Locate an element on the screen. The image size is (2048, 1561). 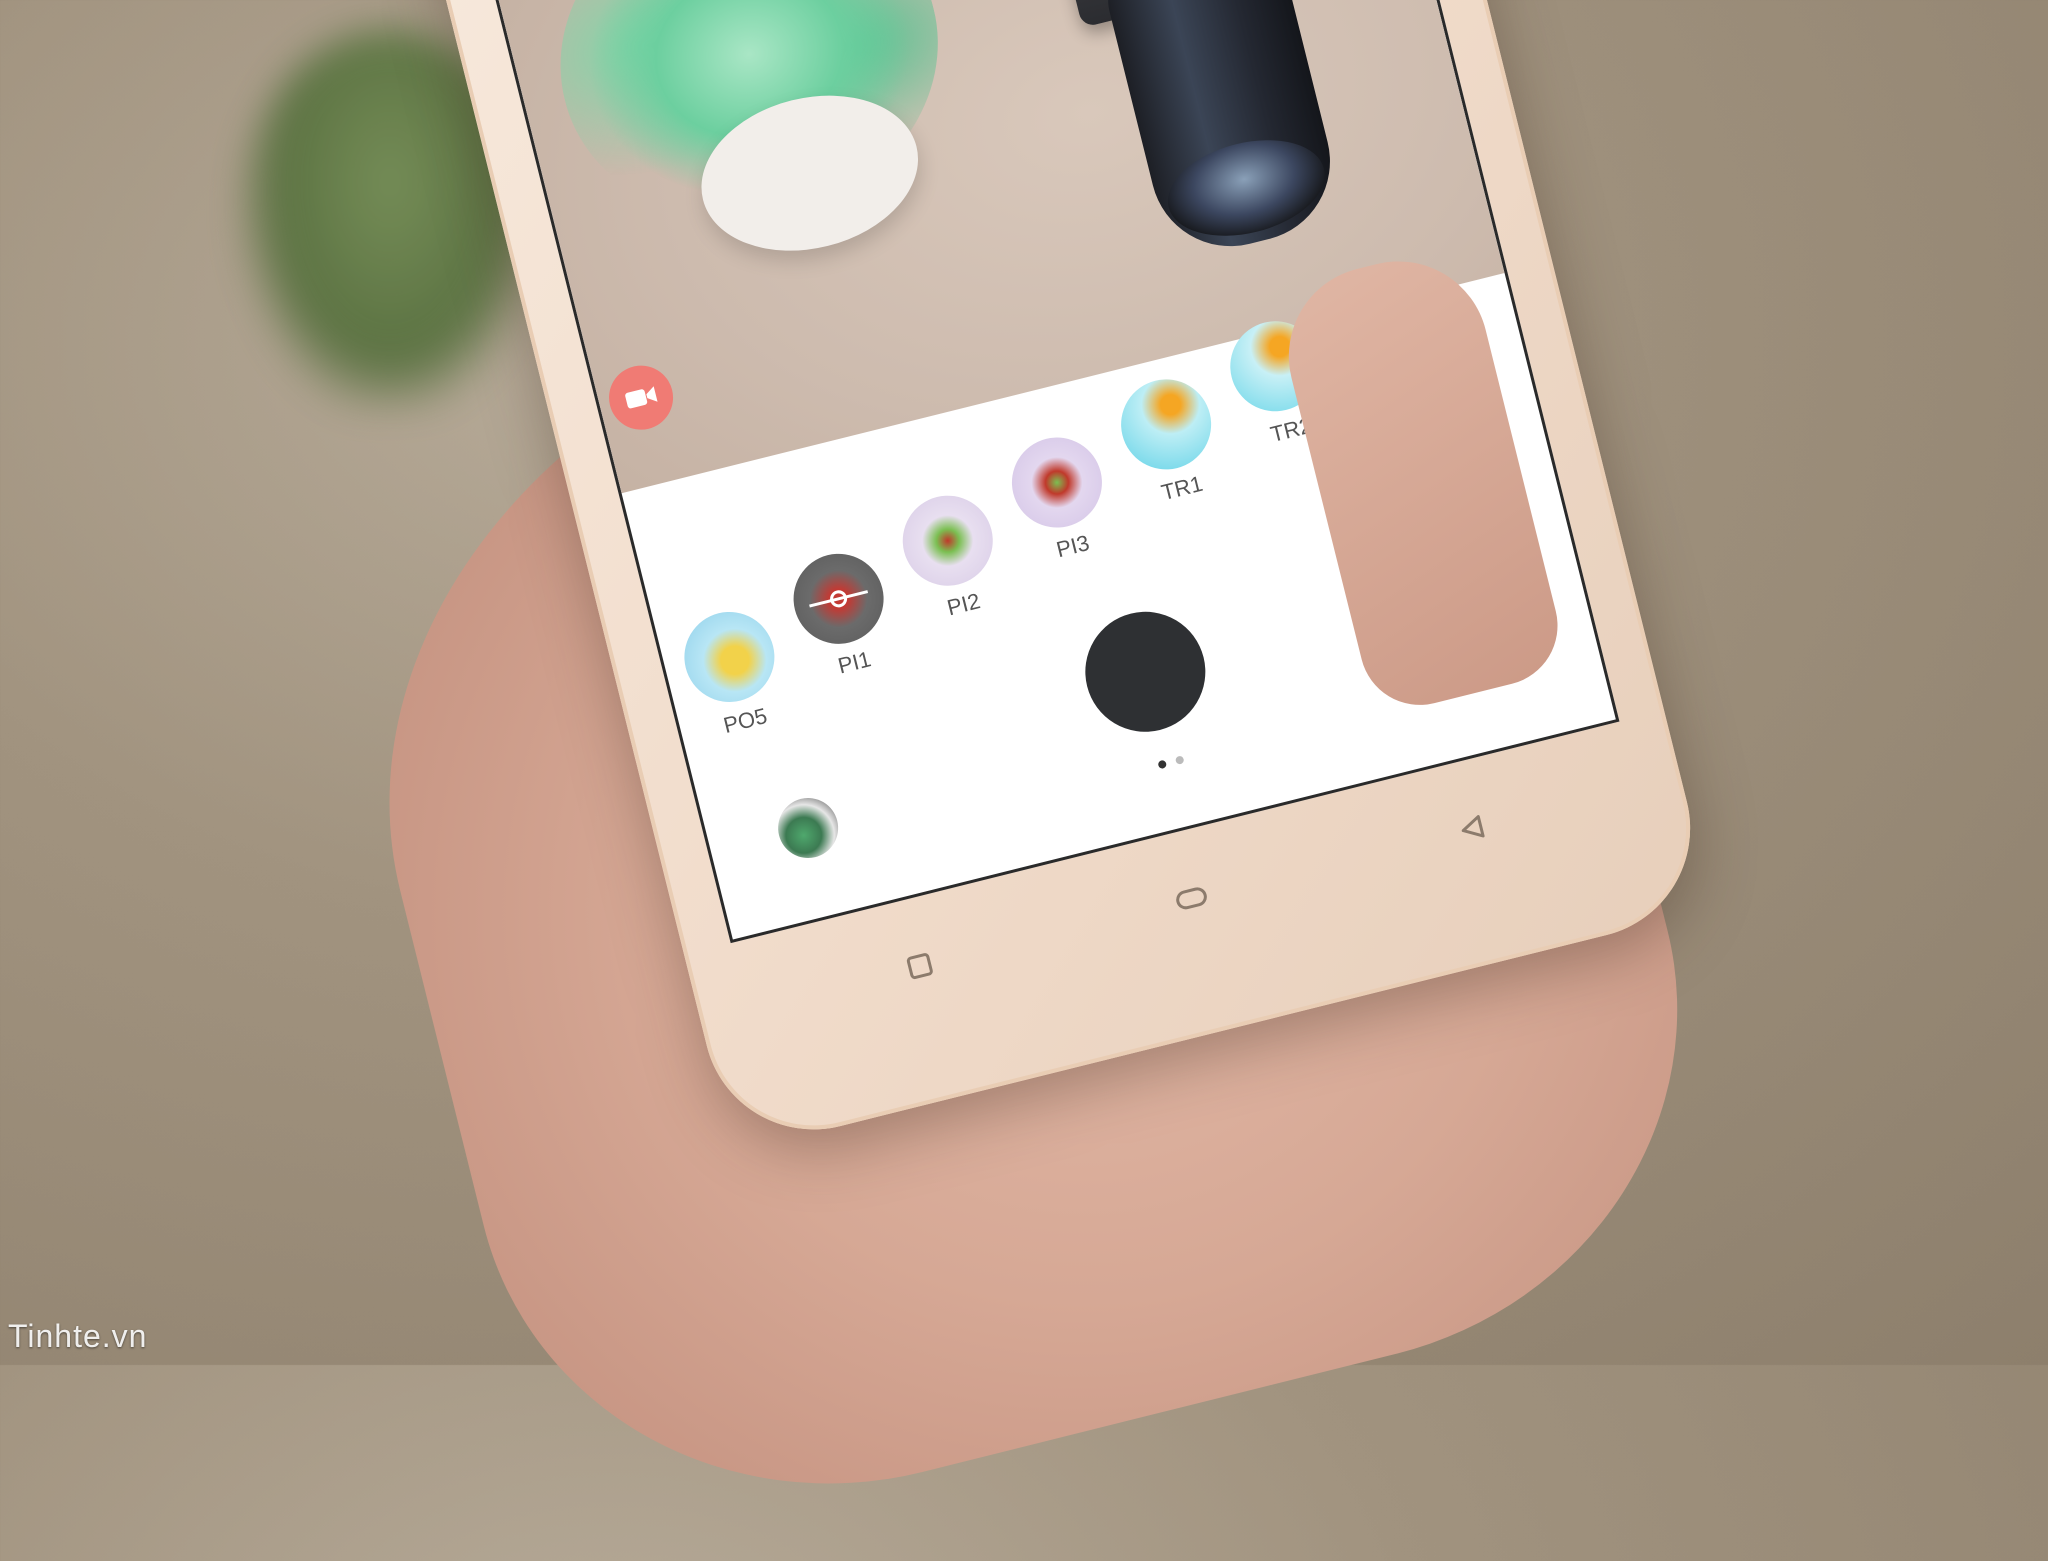
adjust-slider-icon is located at coordinates (839, 599).